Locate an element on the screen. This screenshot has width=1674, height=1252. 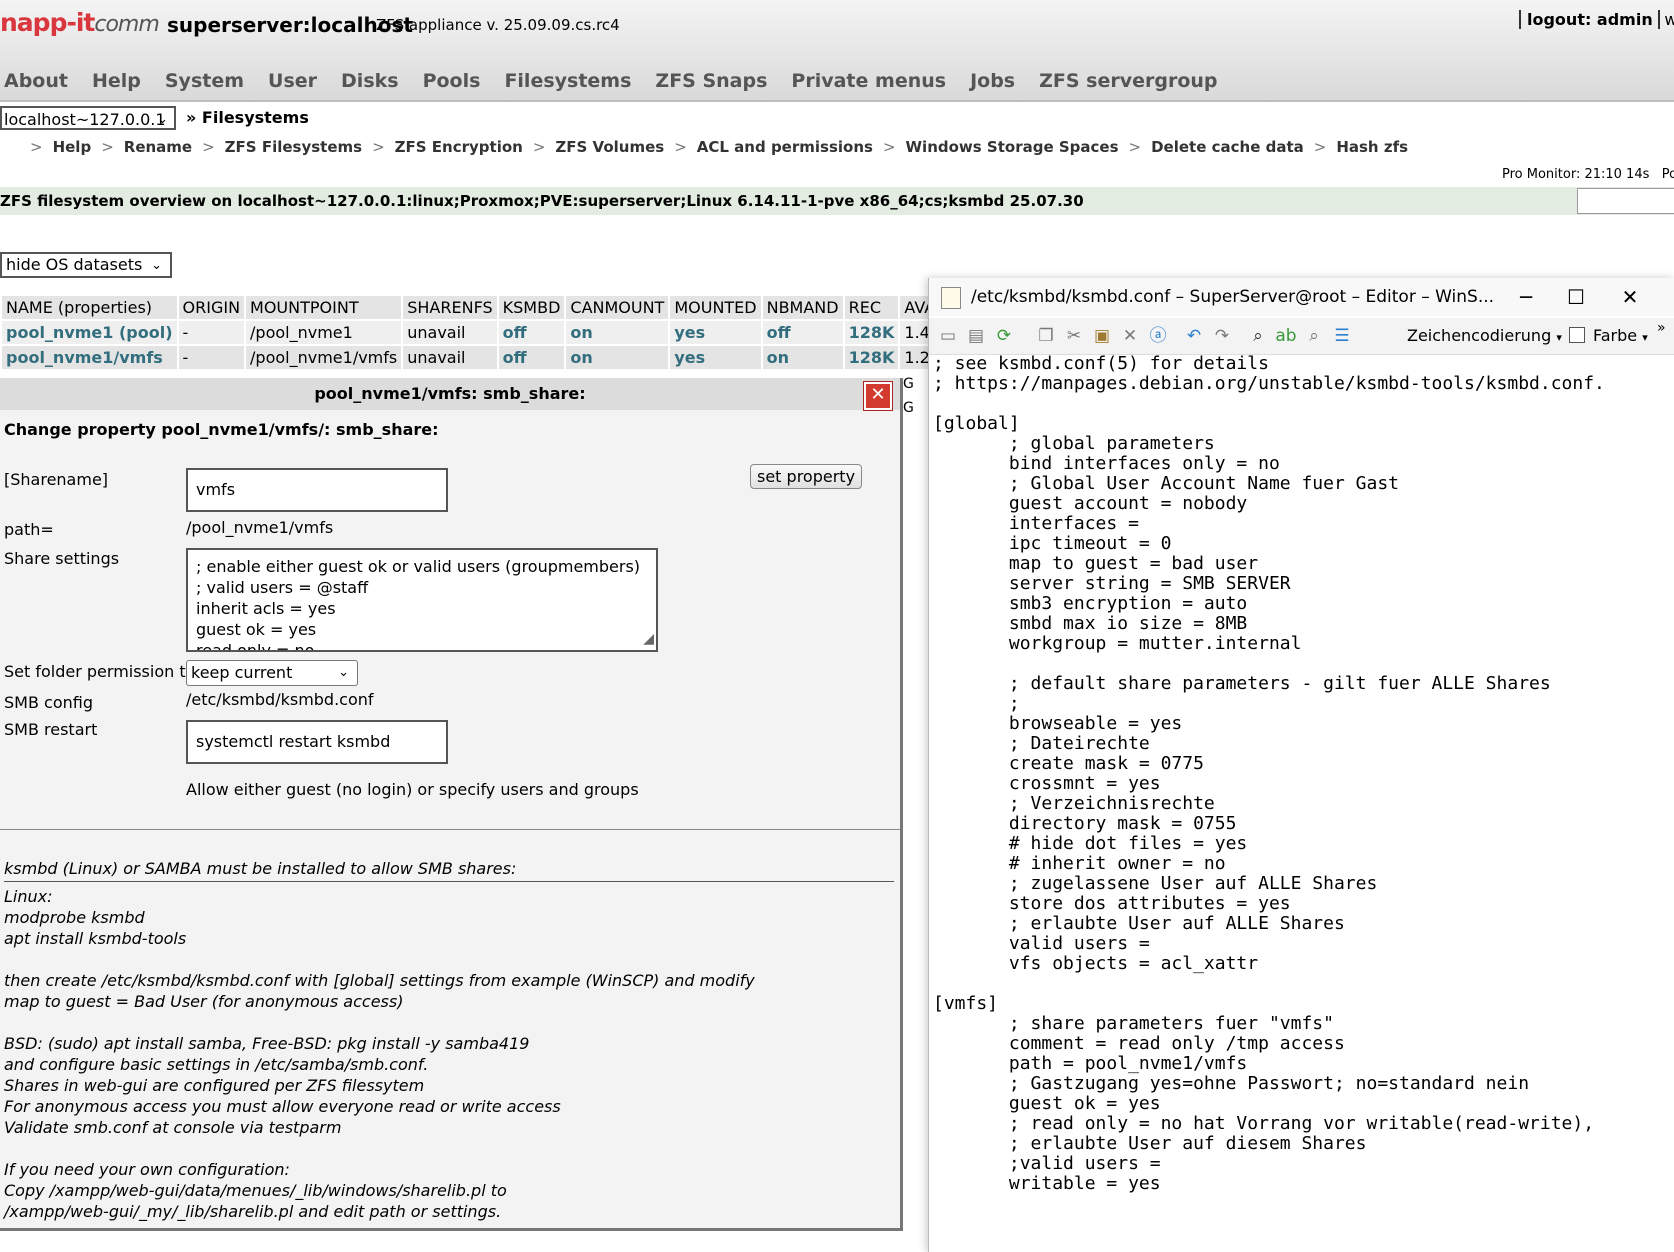
menu-pools: Pools is located at coordinates (452, 81).